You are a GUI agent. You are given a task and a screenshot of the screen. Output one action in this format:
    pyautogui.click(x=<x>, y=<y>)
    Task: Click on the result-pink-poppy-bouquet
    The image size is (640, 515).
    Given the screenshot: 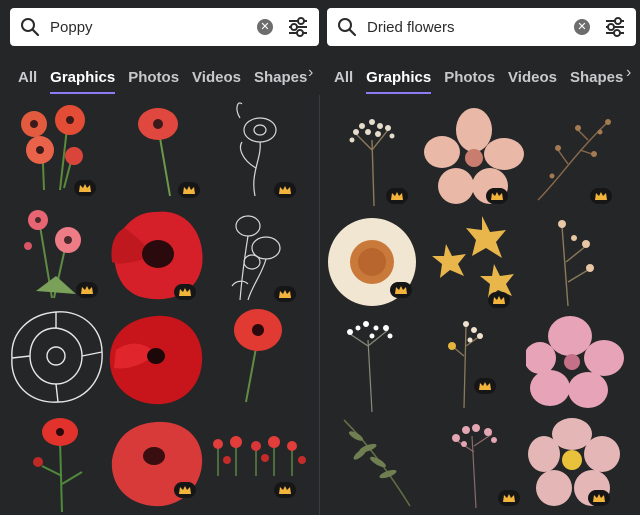 What is the action you would take?
    pyautogui.click(x=66, y=256)
    